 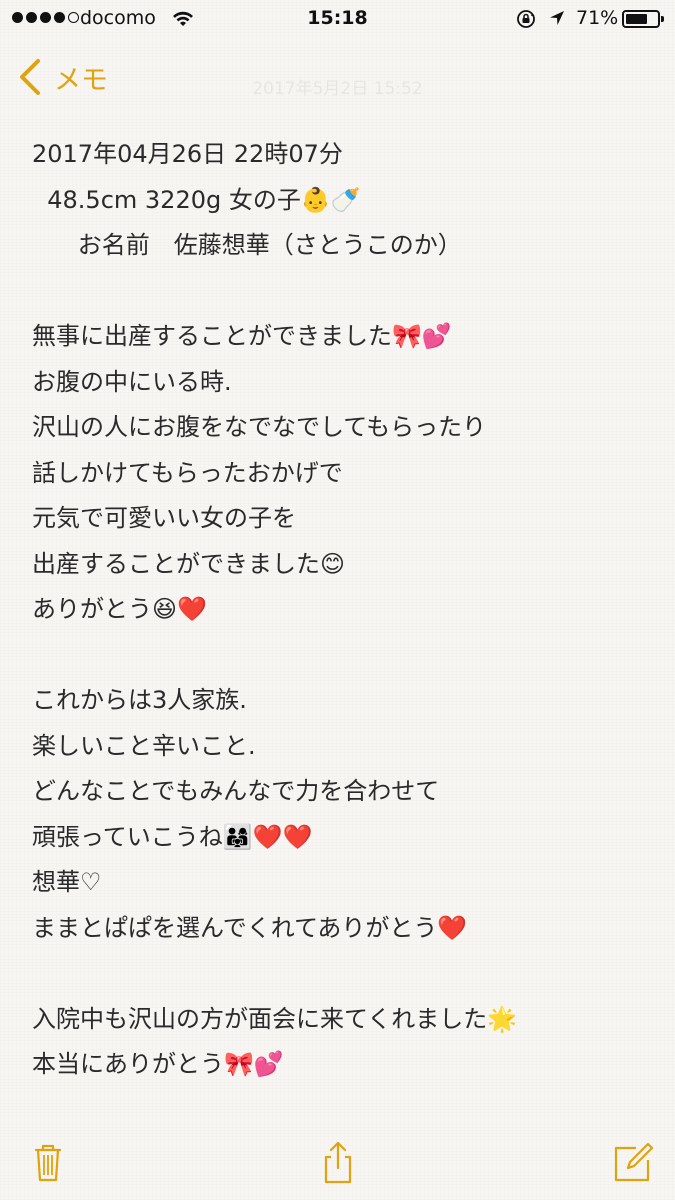 What do you see at coordinates (526, 19) in the screenshot?
I see `rotation-lock-icon` at bounding box center [526, 19].